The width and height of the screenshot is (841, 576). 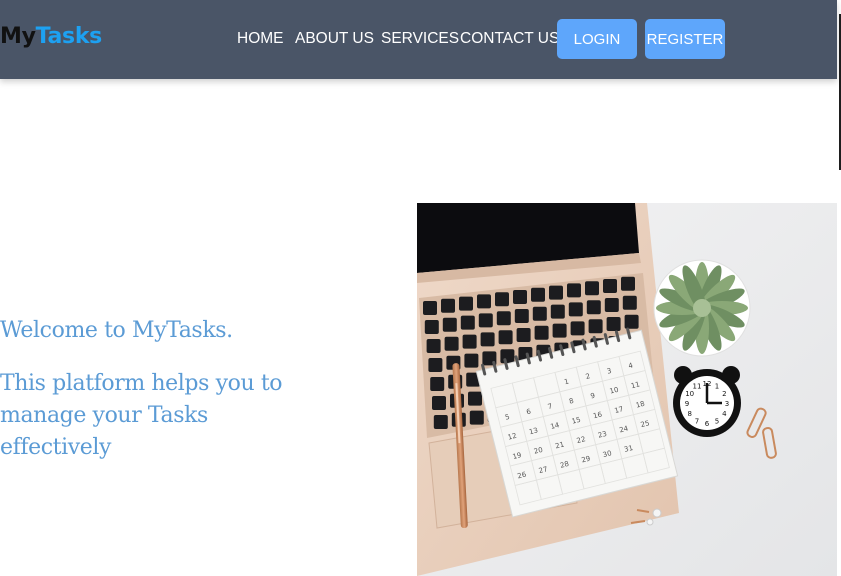 I want to click on brand-logo: MyTasks, so click(x=51, y=36).